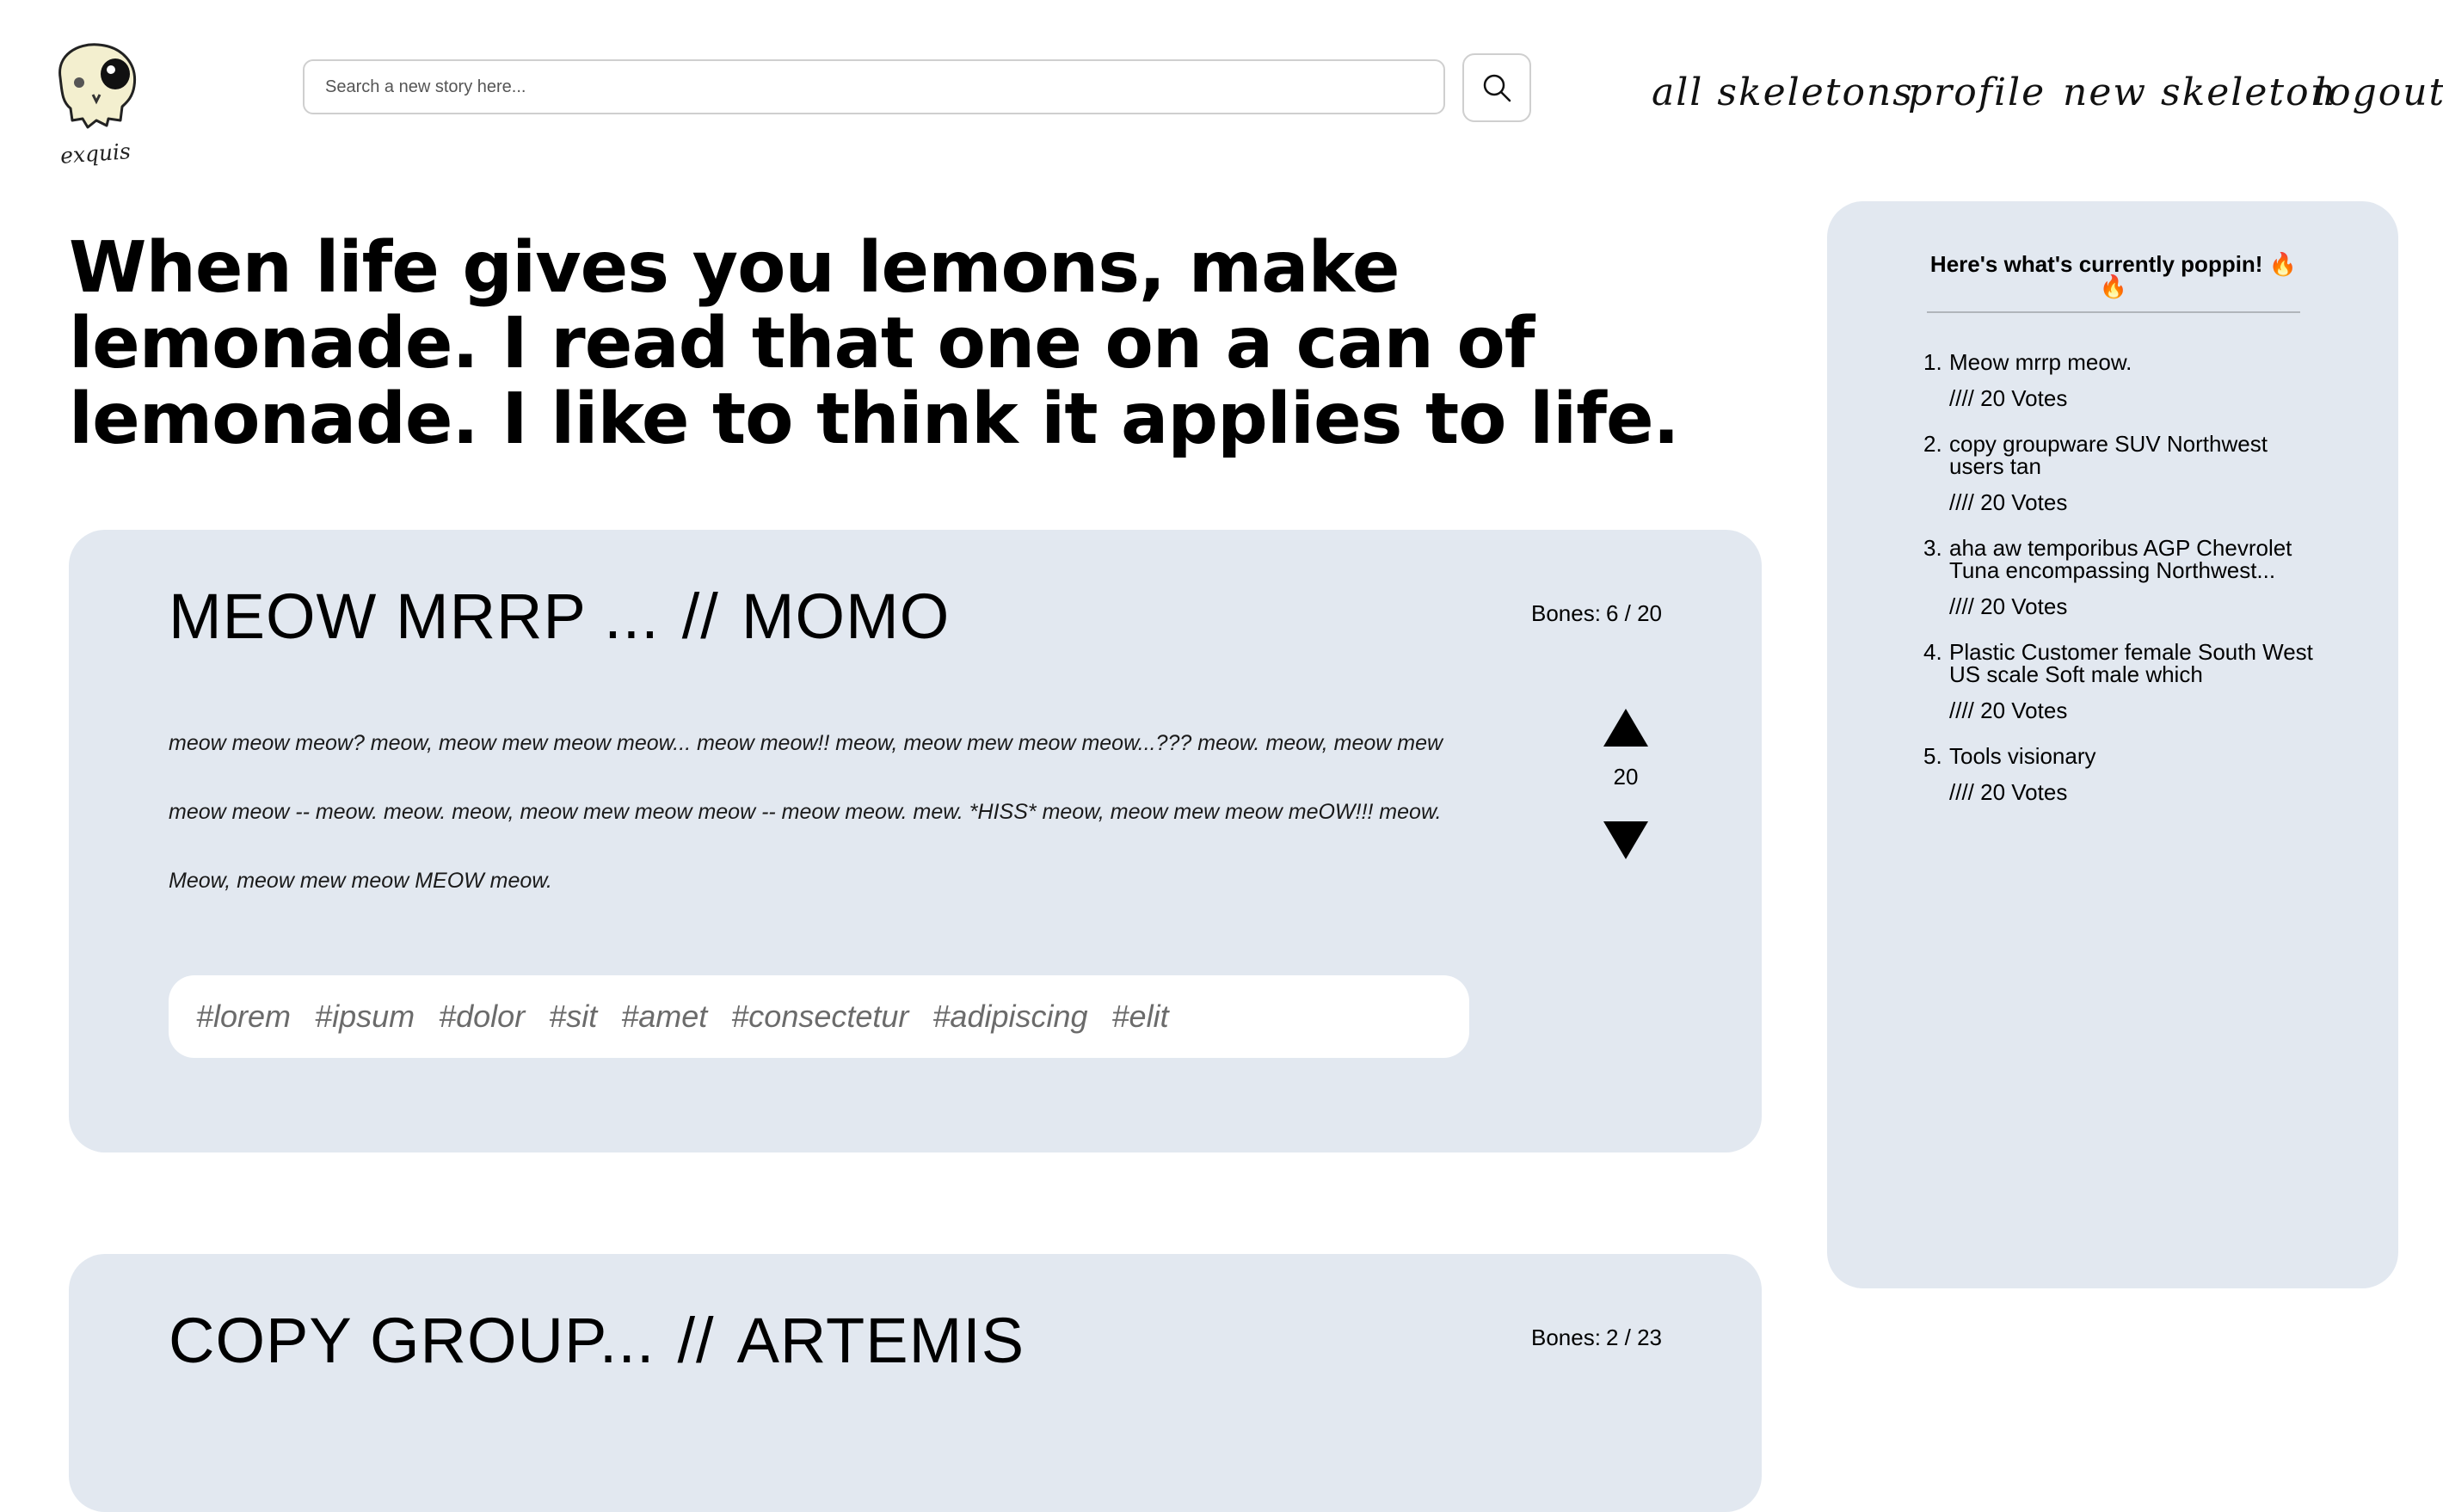 The image size is (2443, 1512). Describe the element at coordinates (243, 1017) in the screenshot. I see `tag: #lorem` at that location.